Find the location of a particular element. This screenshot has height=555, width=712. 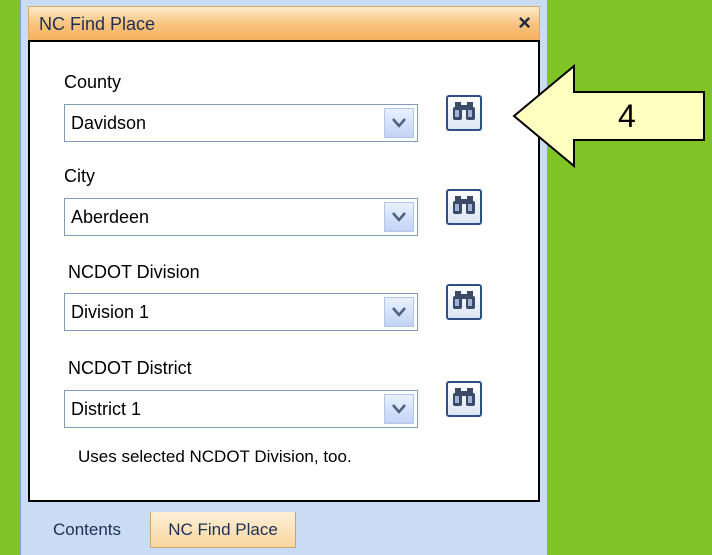

tab-contents: Contents is located at coordinates (87, 530).